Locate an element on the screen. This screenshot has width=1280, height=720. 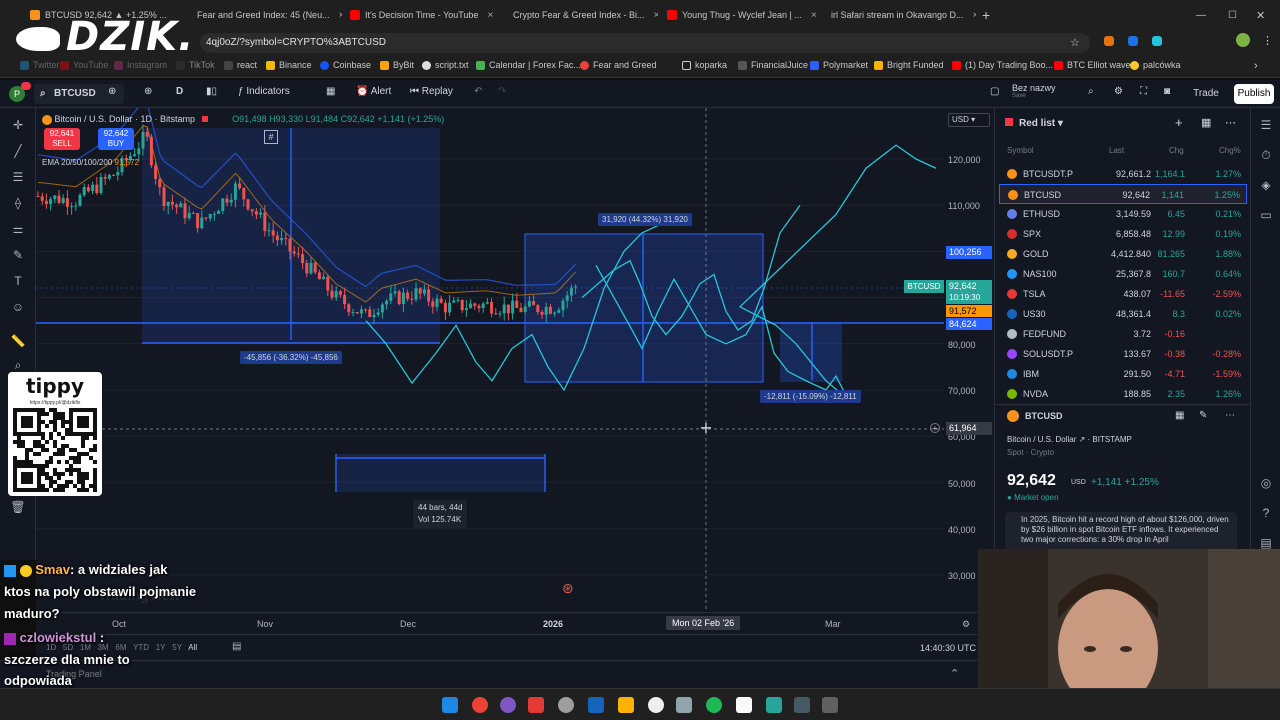
watchlist-row: IBM 291.50 -4.71 -1.59% is located at coordinates (1123, 374).